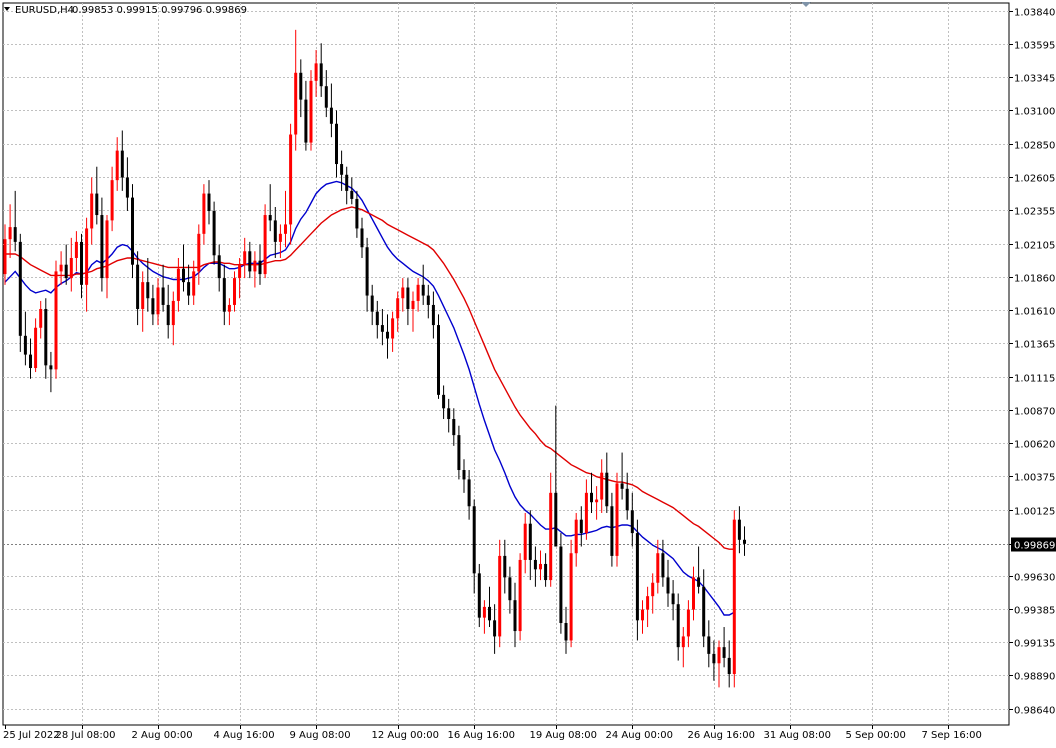 The width and height of the screenshot is (1056, 748). I want to click on y-tick-label: 1.03595, so click(1034, 46).